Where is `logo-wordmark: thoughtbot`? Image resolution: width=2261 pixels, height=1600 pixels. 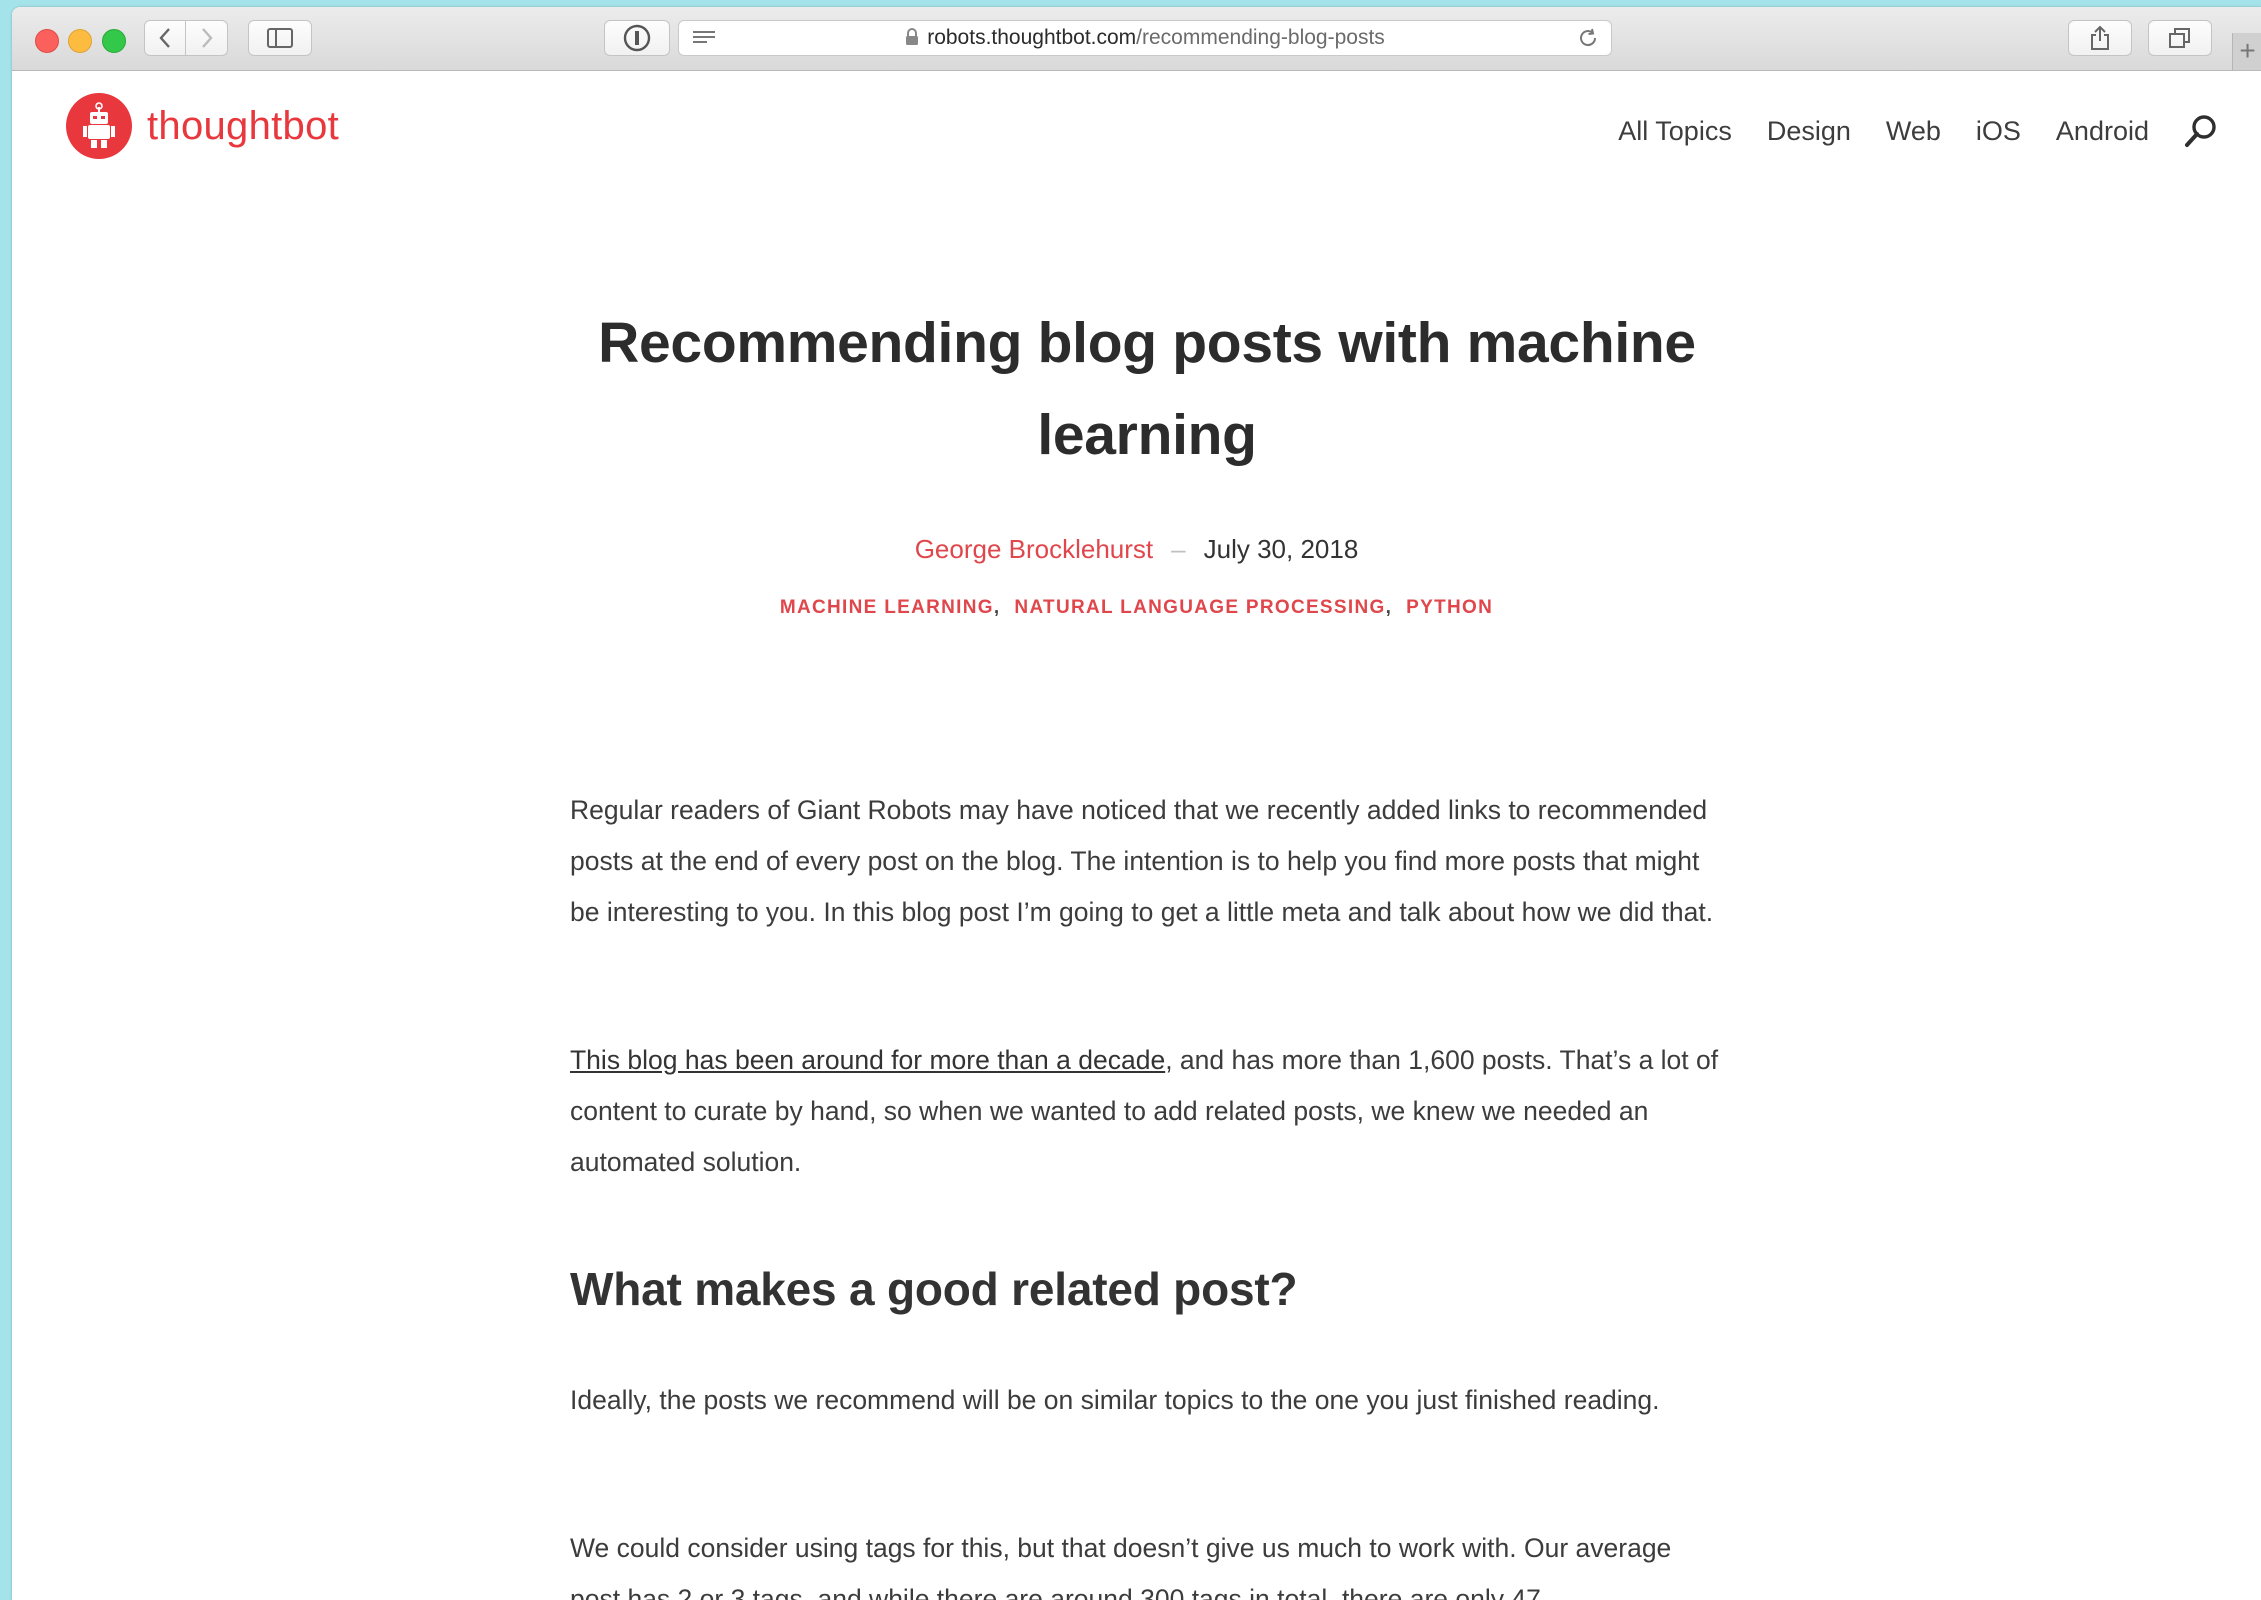 logo-wordmark: thoughtbot is located at coordinates (243, 125).